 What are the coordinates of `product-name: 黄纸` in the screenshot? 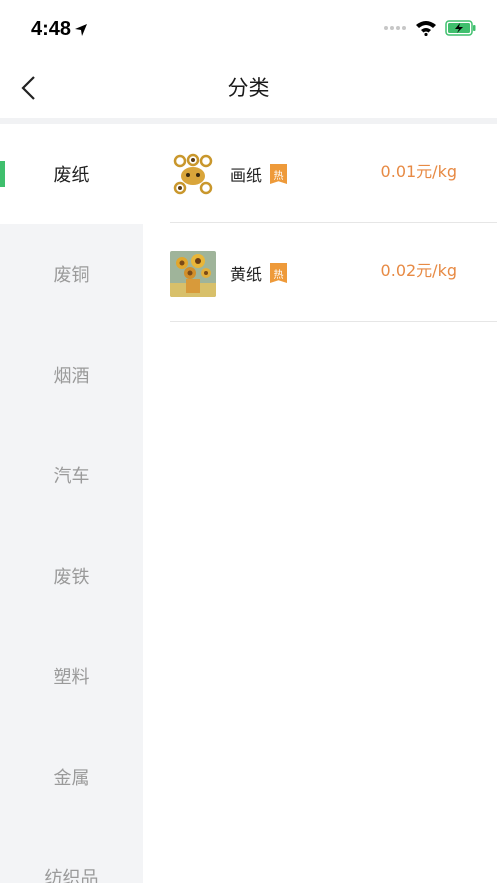 It's located at (246, 274).